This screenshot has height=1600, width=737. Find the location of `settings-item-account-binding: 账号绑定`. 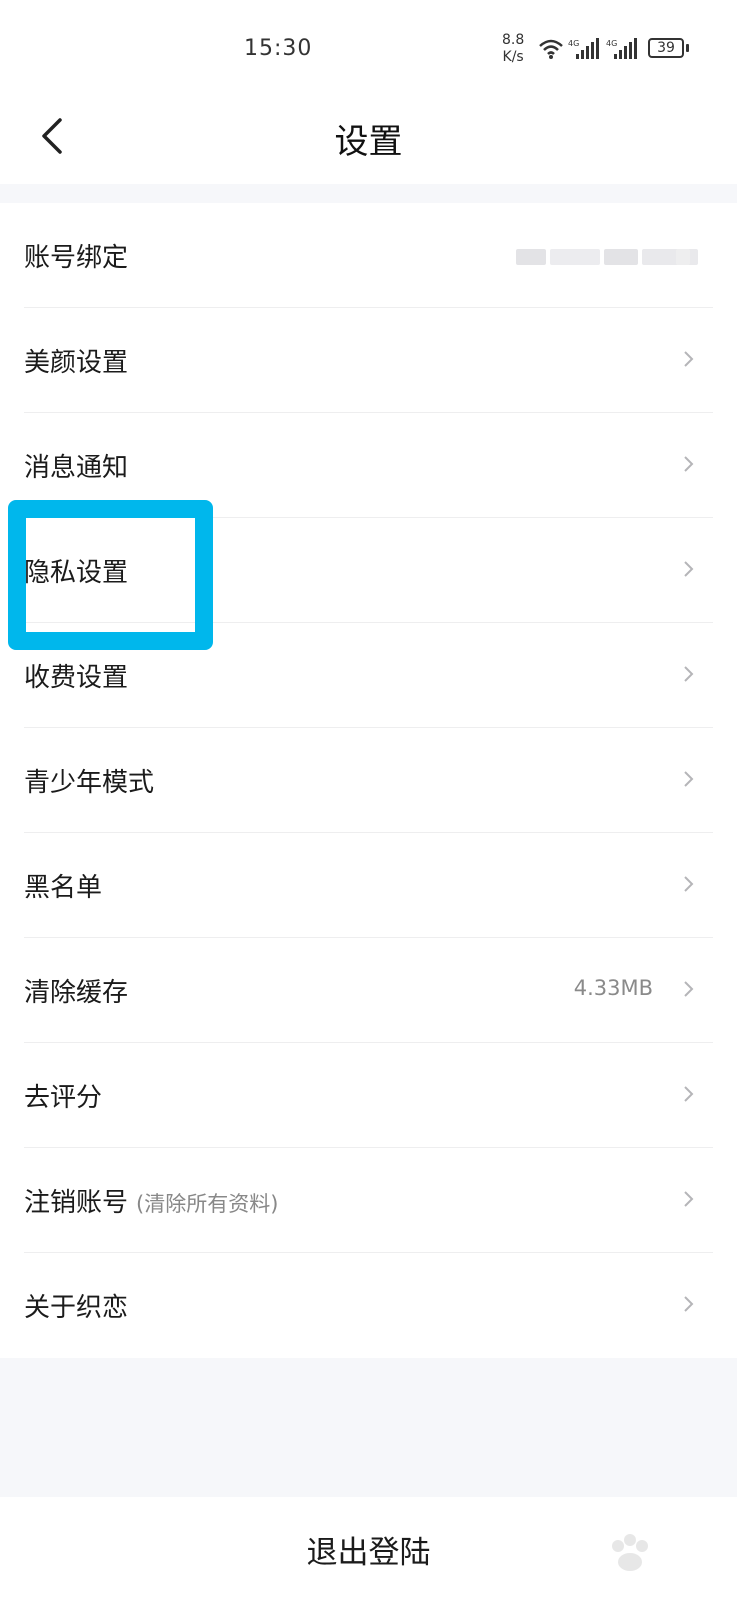

settings-item-account-binding: 账号绑定 is located at coordinates (368, 255).